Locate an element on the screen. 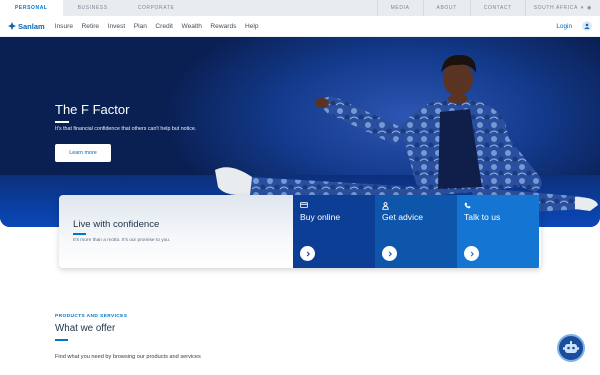  chevron-down-icon: ▾ is located at coordinates (582, 8).